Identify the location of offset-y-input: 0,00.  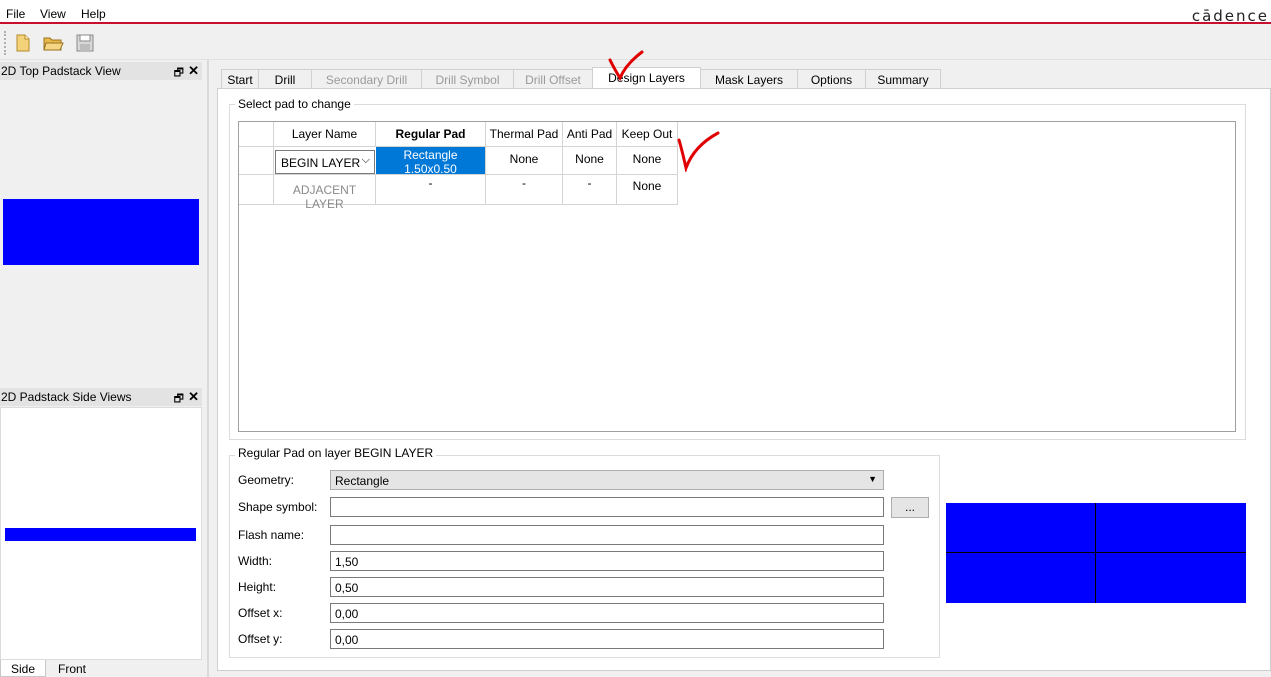
(607, 639).